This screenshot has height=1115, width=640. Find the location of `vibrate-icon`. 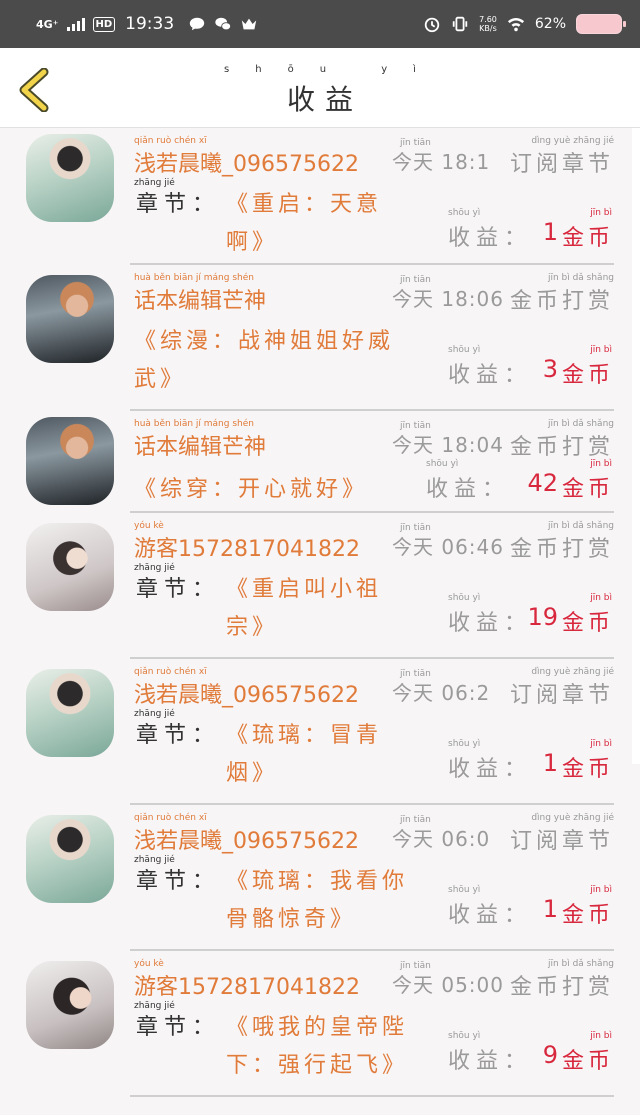

vibrate-icon is located at coordinates (460, 24).